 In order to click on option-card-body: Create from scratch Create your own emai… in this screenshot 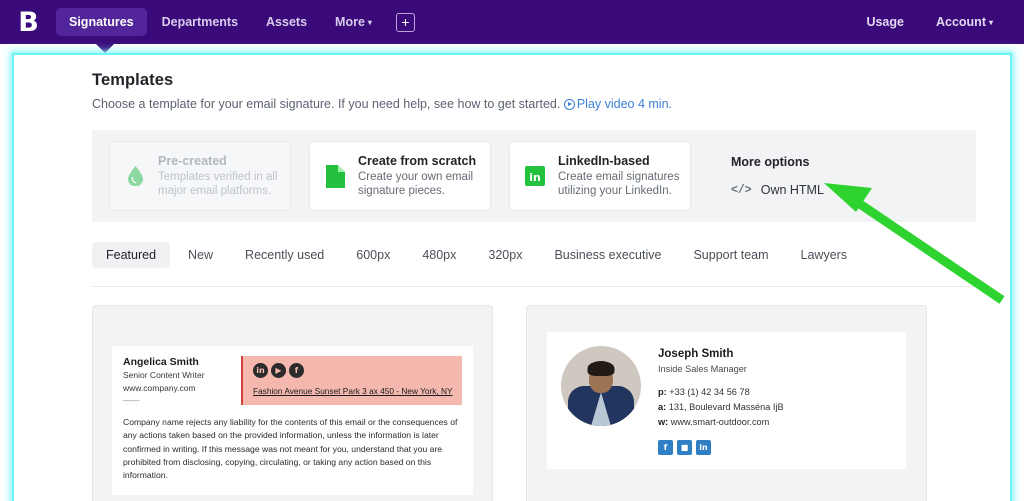, I will do `click(419, 176)`.